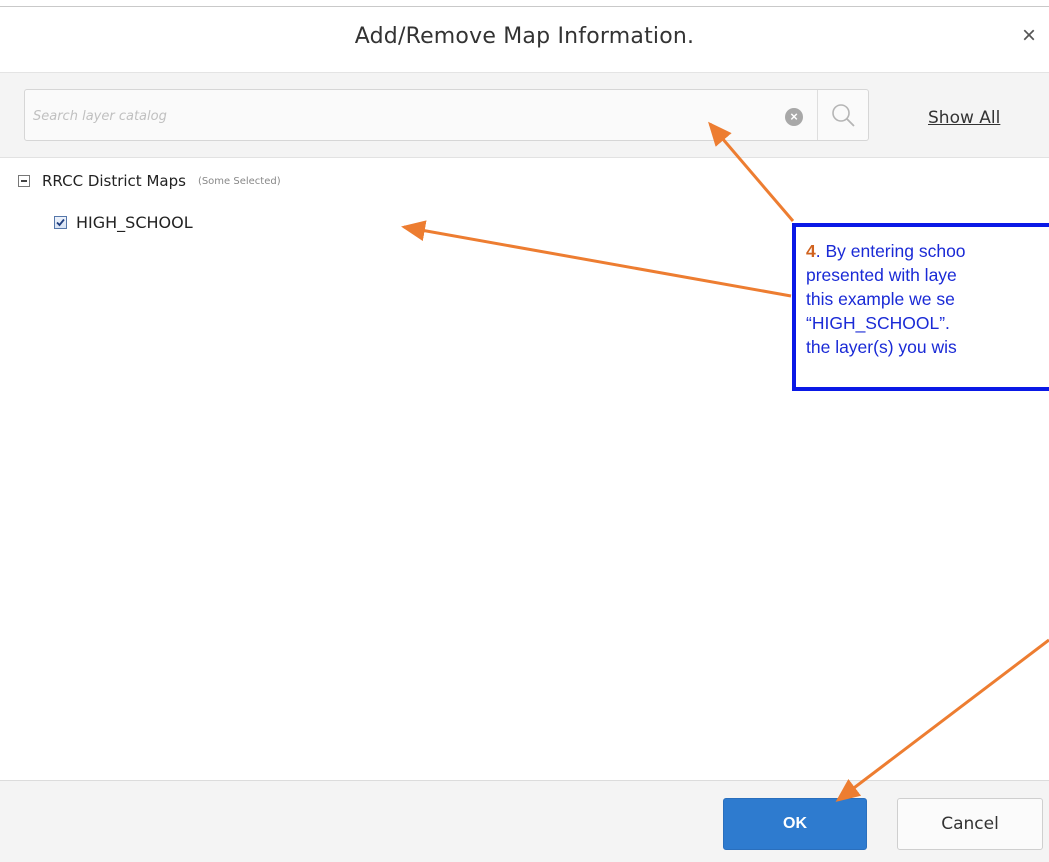  Describe the element at coordinates (970, 824) in the screenshot. I see `cancel-button: Cancel` at that location.